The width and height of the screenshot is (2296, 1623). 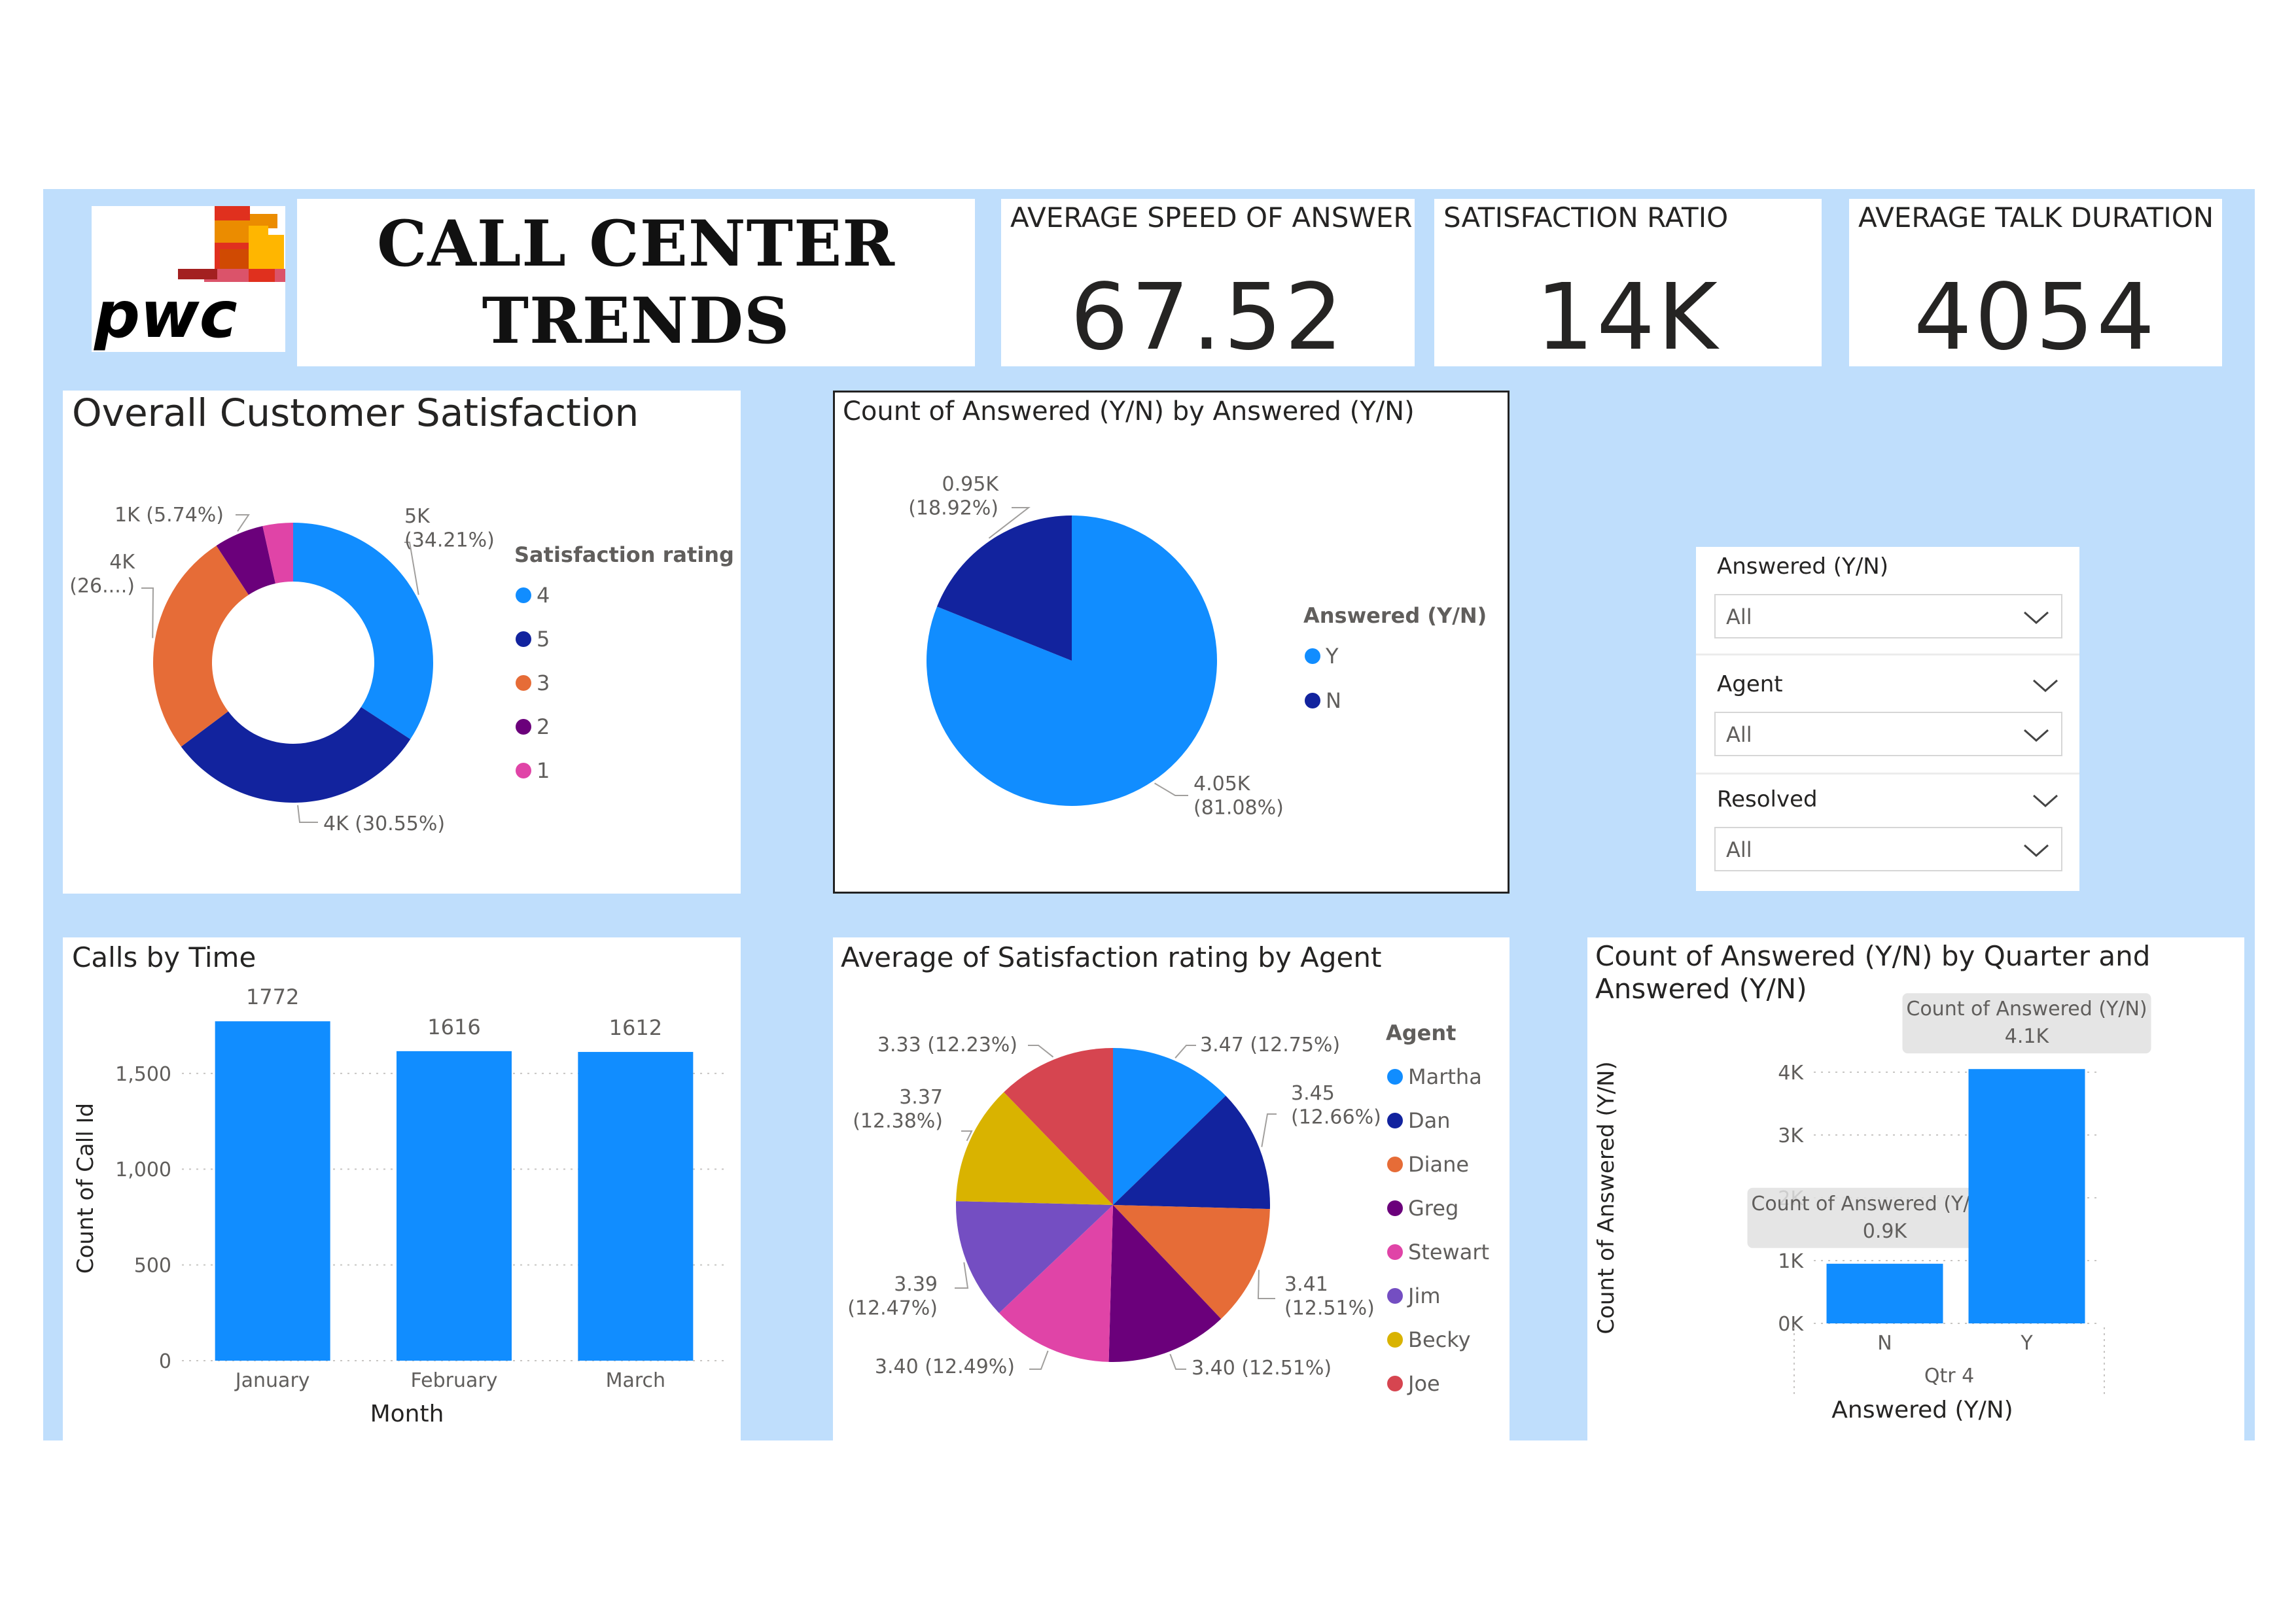 I want to click on legend-item: 3, so click(x=543, y=683).